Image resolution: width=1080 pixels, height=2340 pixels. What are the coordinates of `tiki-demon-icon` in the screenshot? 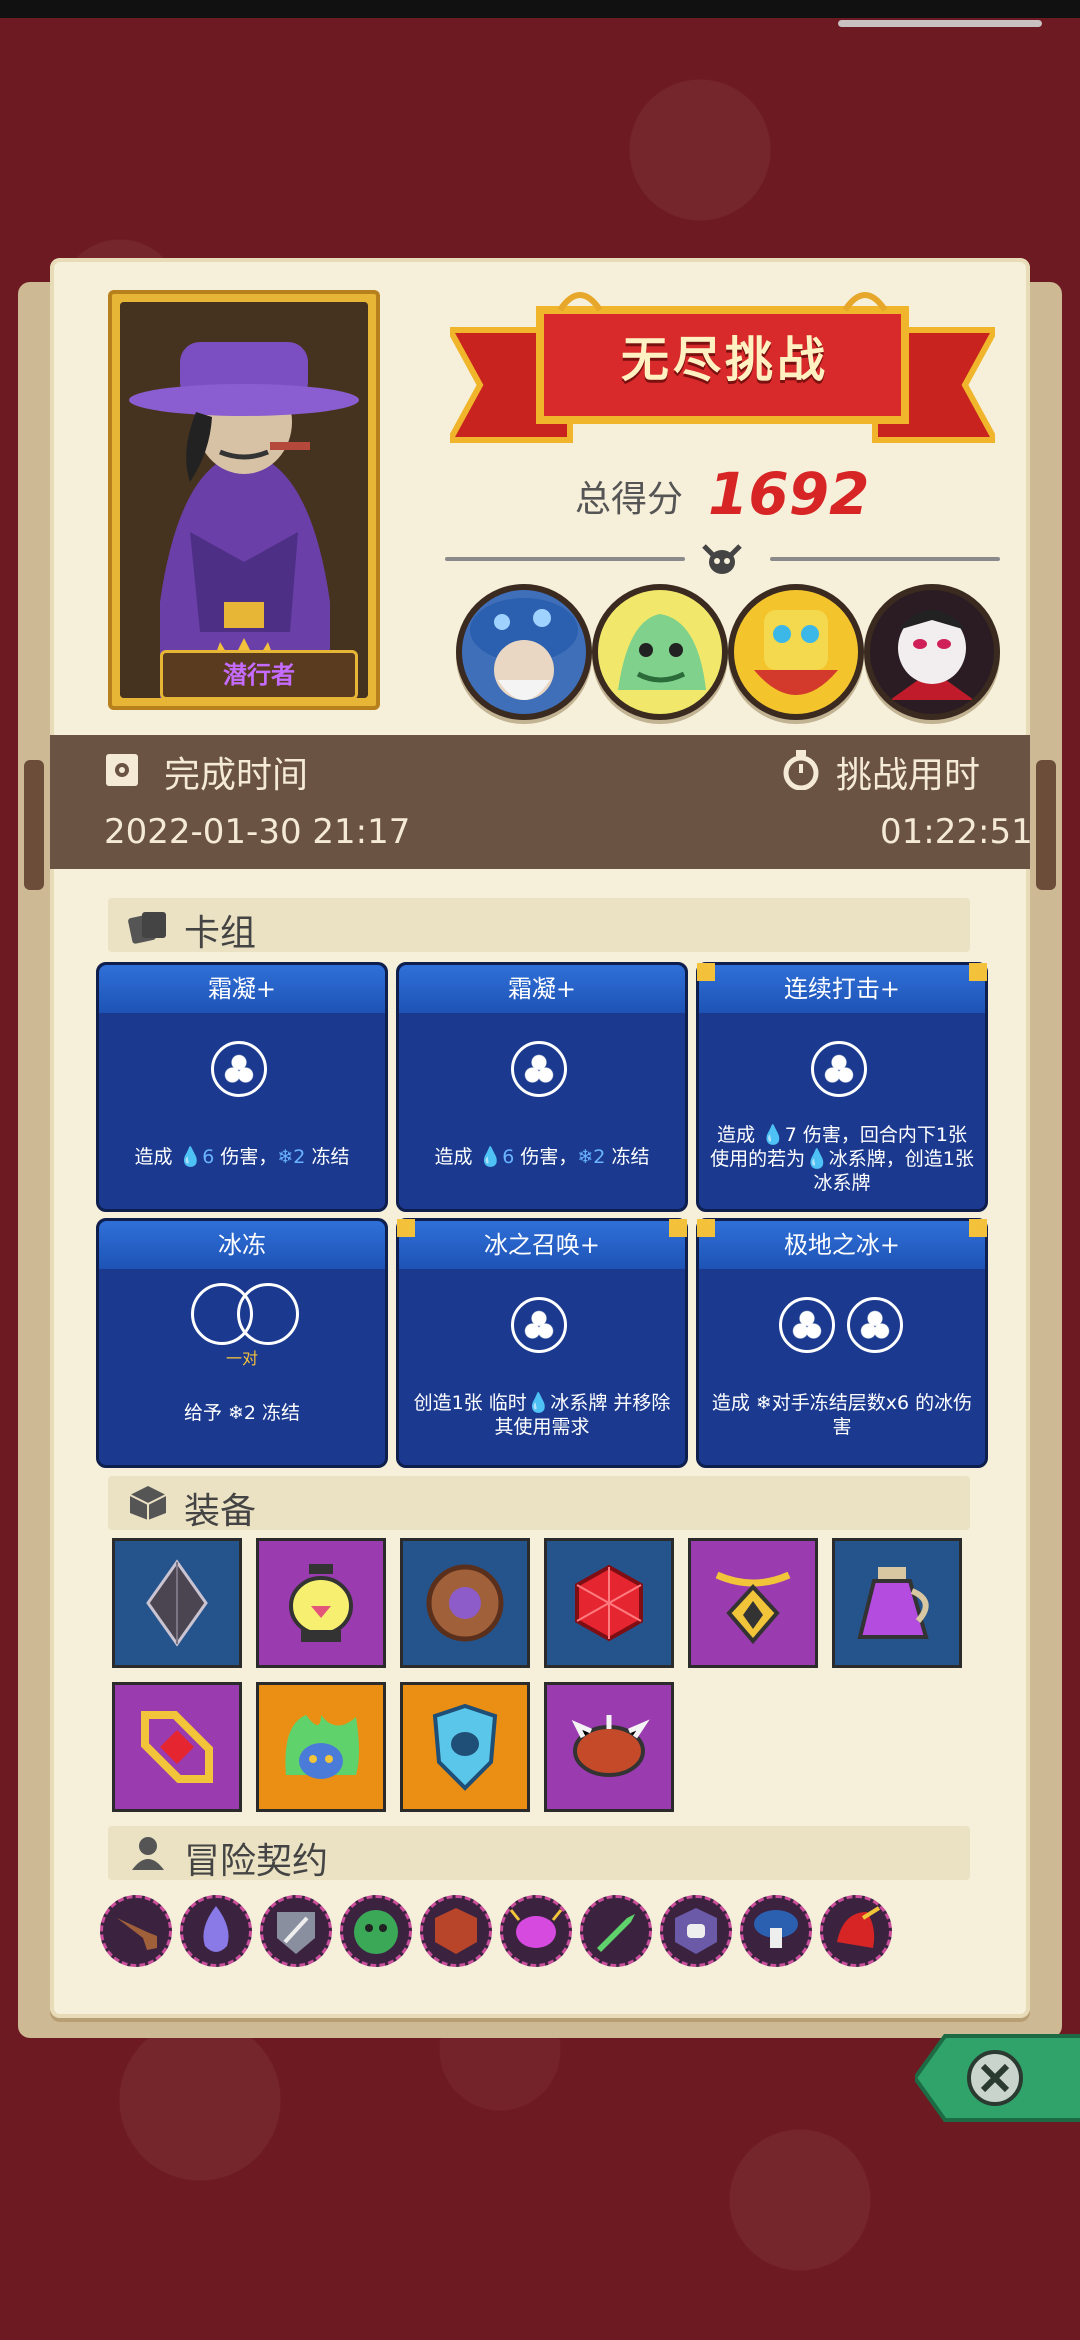 It's located at (796, 652).